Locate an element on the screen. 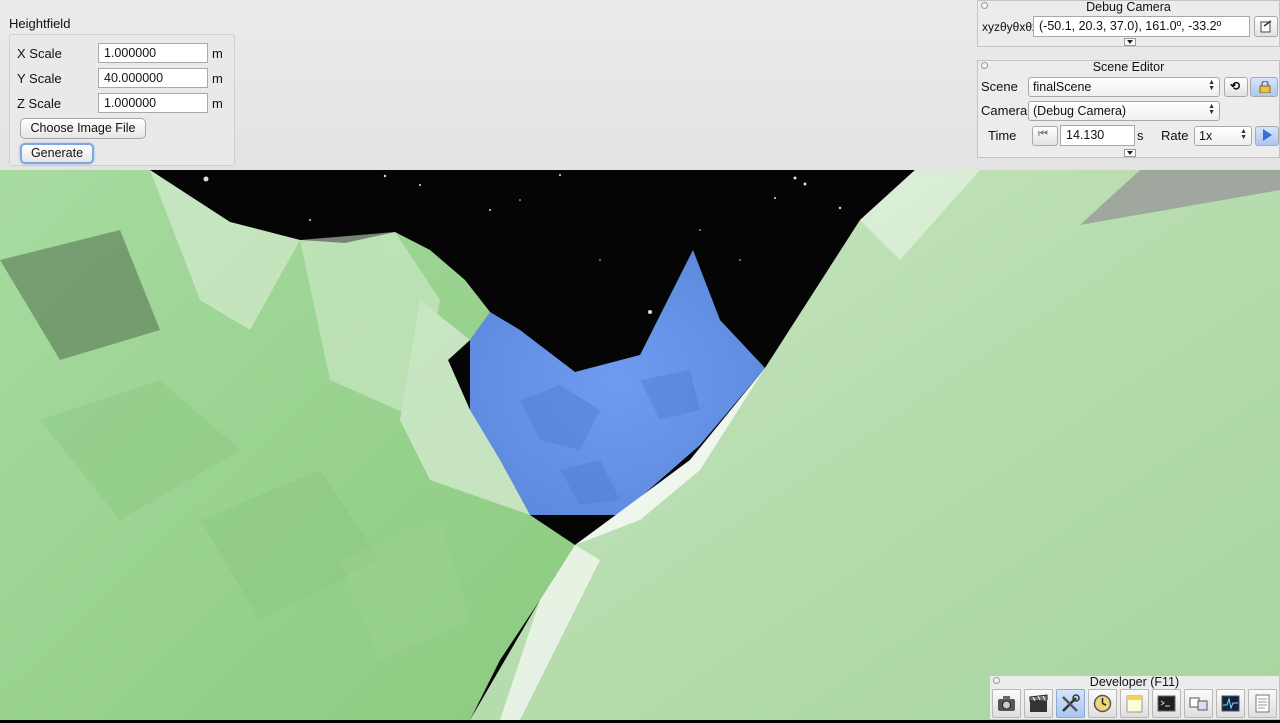 Image resolution: width=1280 pixels, height=723 pixels. rate-label: Rate is located at coordinates (1175, 135).